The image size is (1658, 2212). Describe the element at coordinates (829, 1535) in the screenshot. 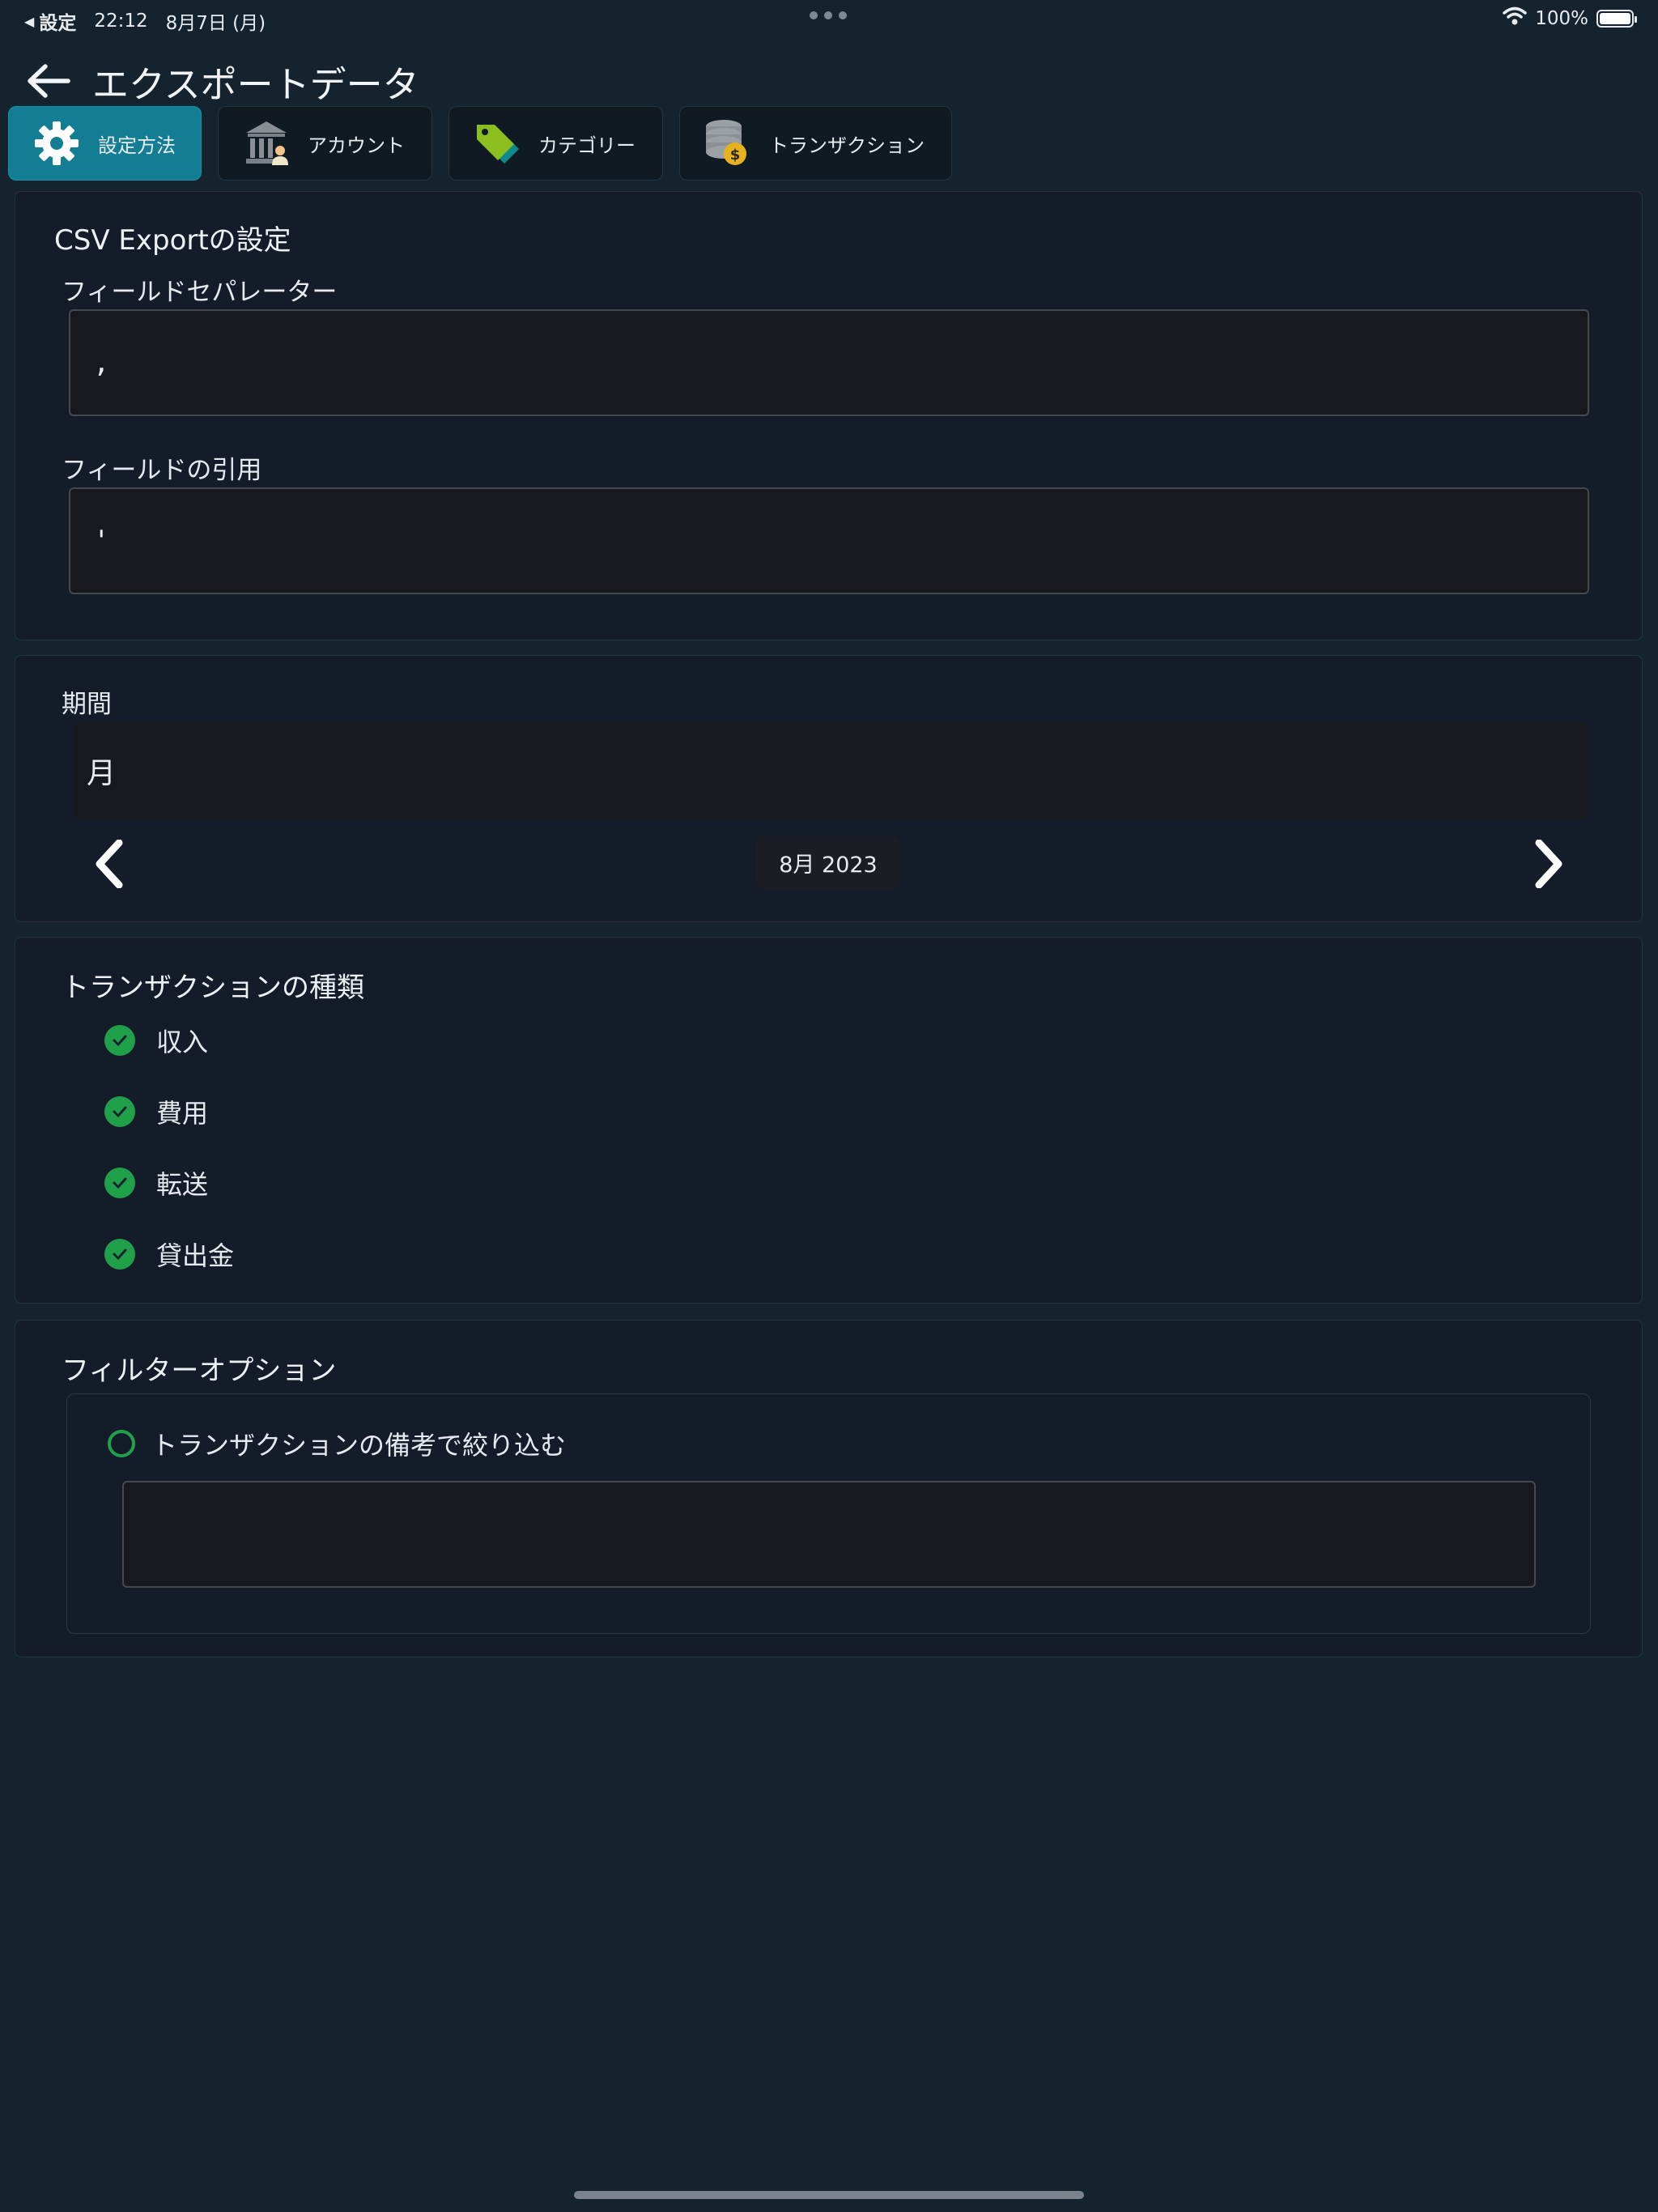

I see `note-filter-input` at that location.